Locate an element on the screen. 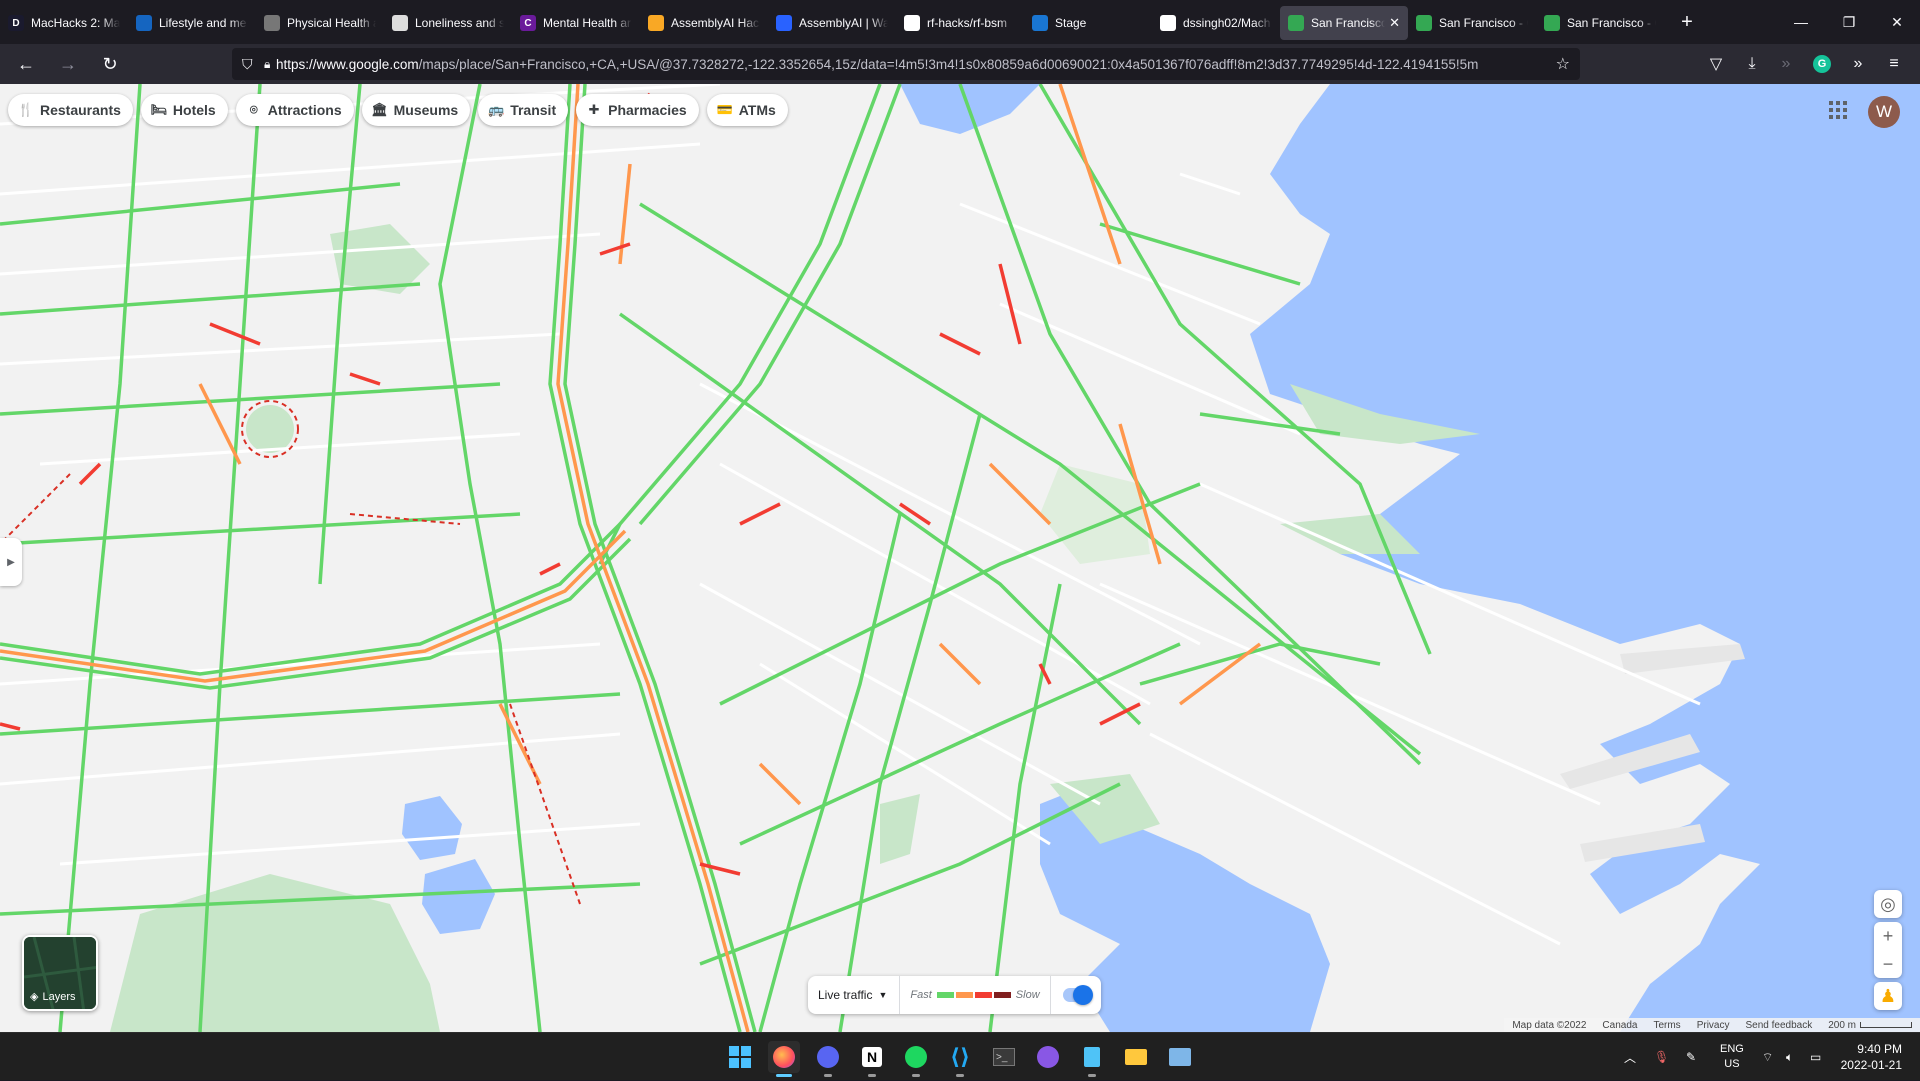 Image resolution: width=1920 pixels, height=1081 pixels. browser-tab: C Mental Health ar is located at coordinates (576, 23).